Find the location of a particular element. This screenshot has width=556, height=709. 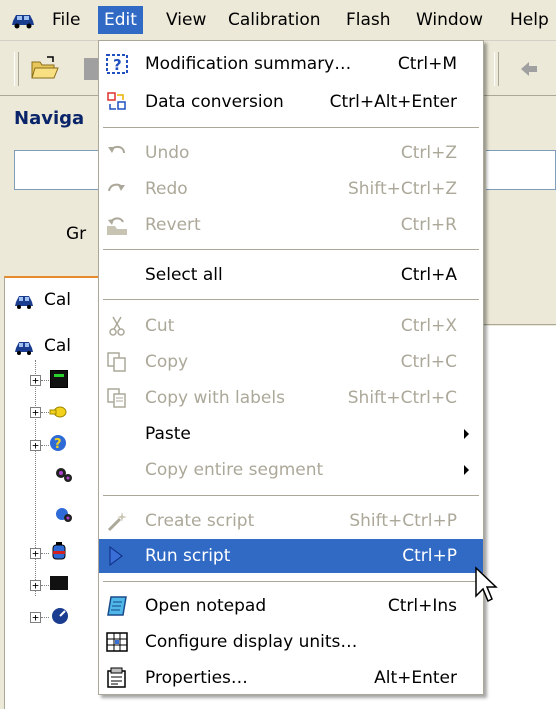

undo-icon is located at coordinates (116, 149).